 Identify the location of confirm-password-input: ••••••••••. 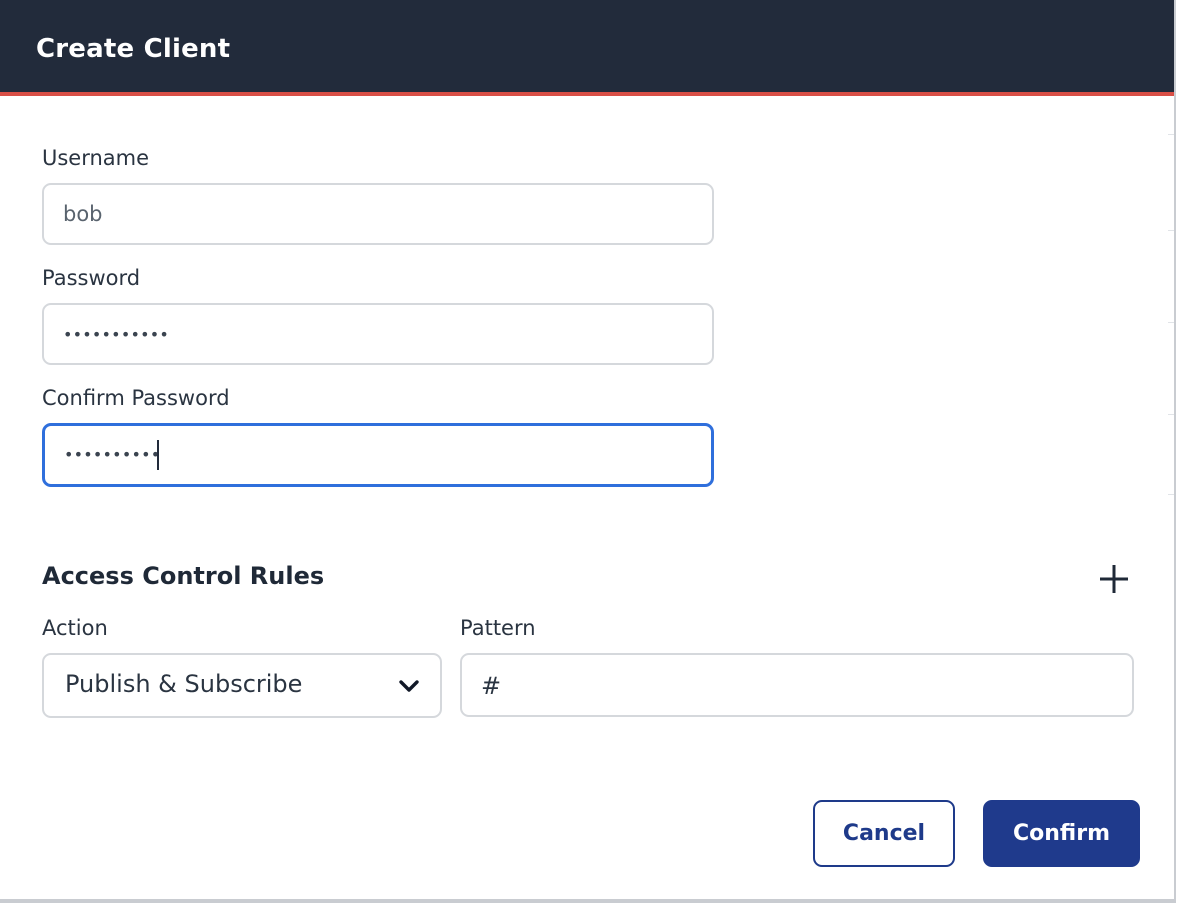
(378, 455).